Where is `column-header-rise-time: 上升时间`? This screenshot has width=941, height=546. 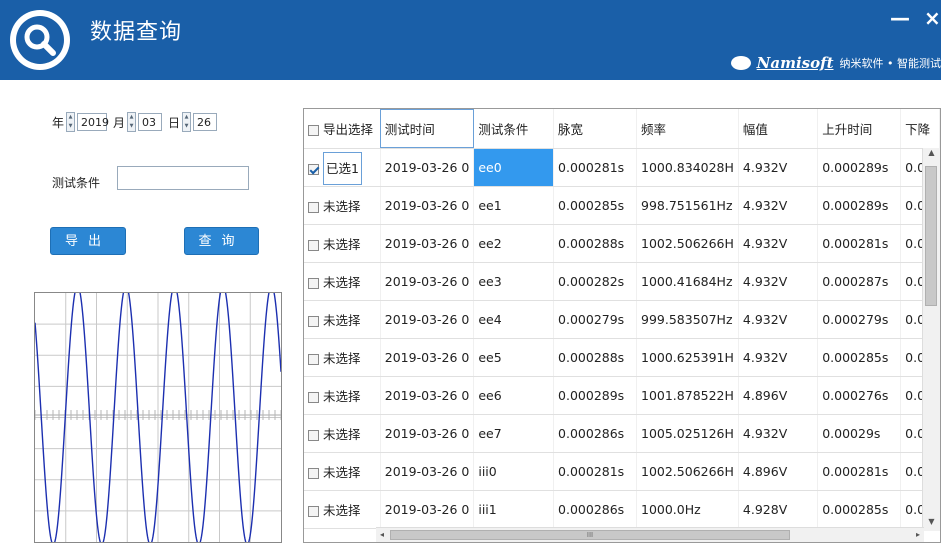
column-header-rise-time: 上升时间 is located at coordinates (859, 129).